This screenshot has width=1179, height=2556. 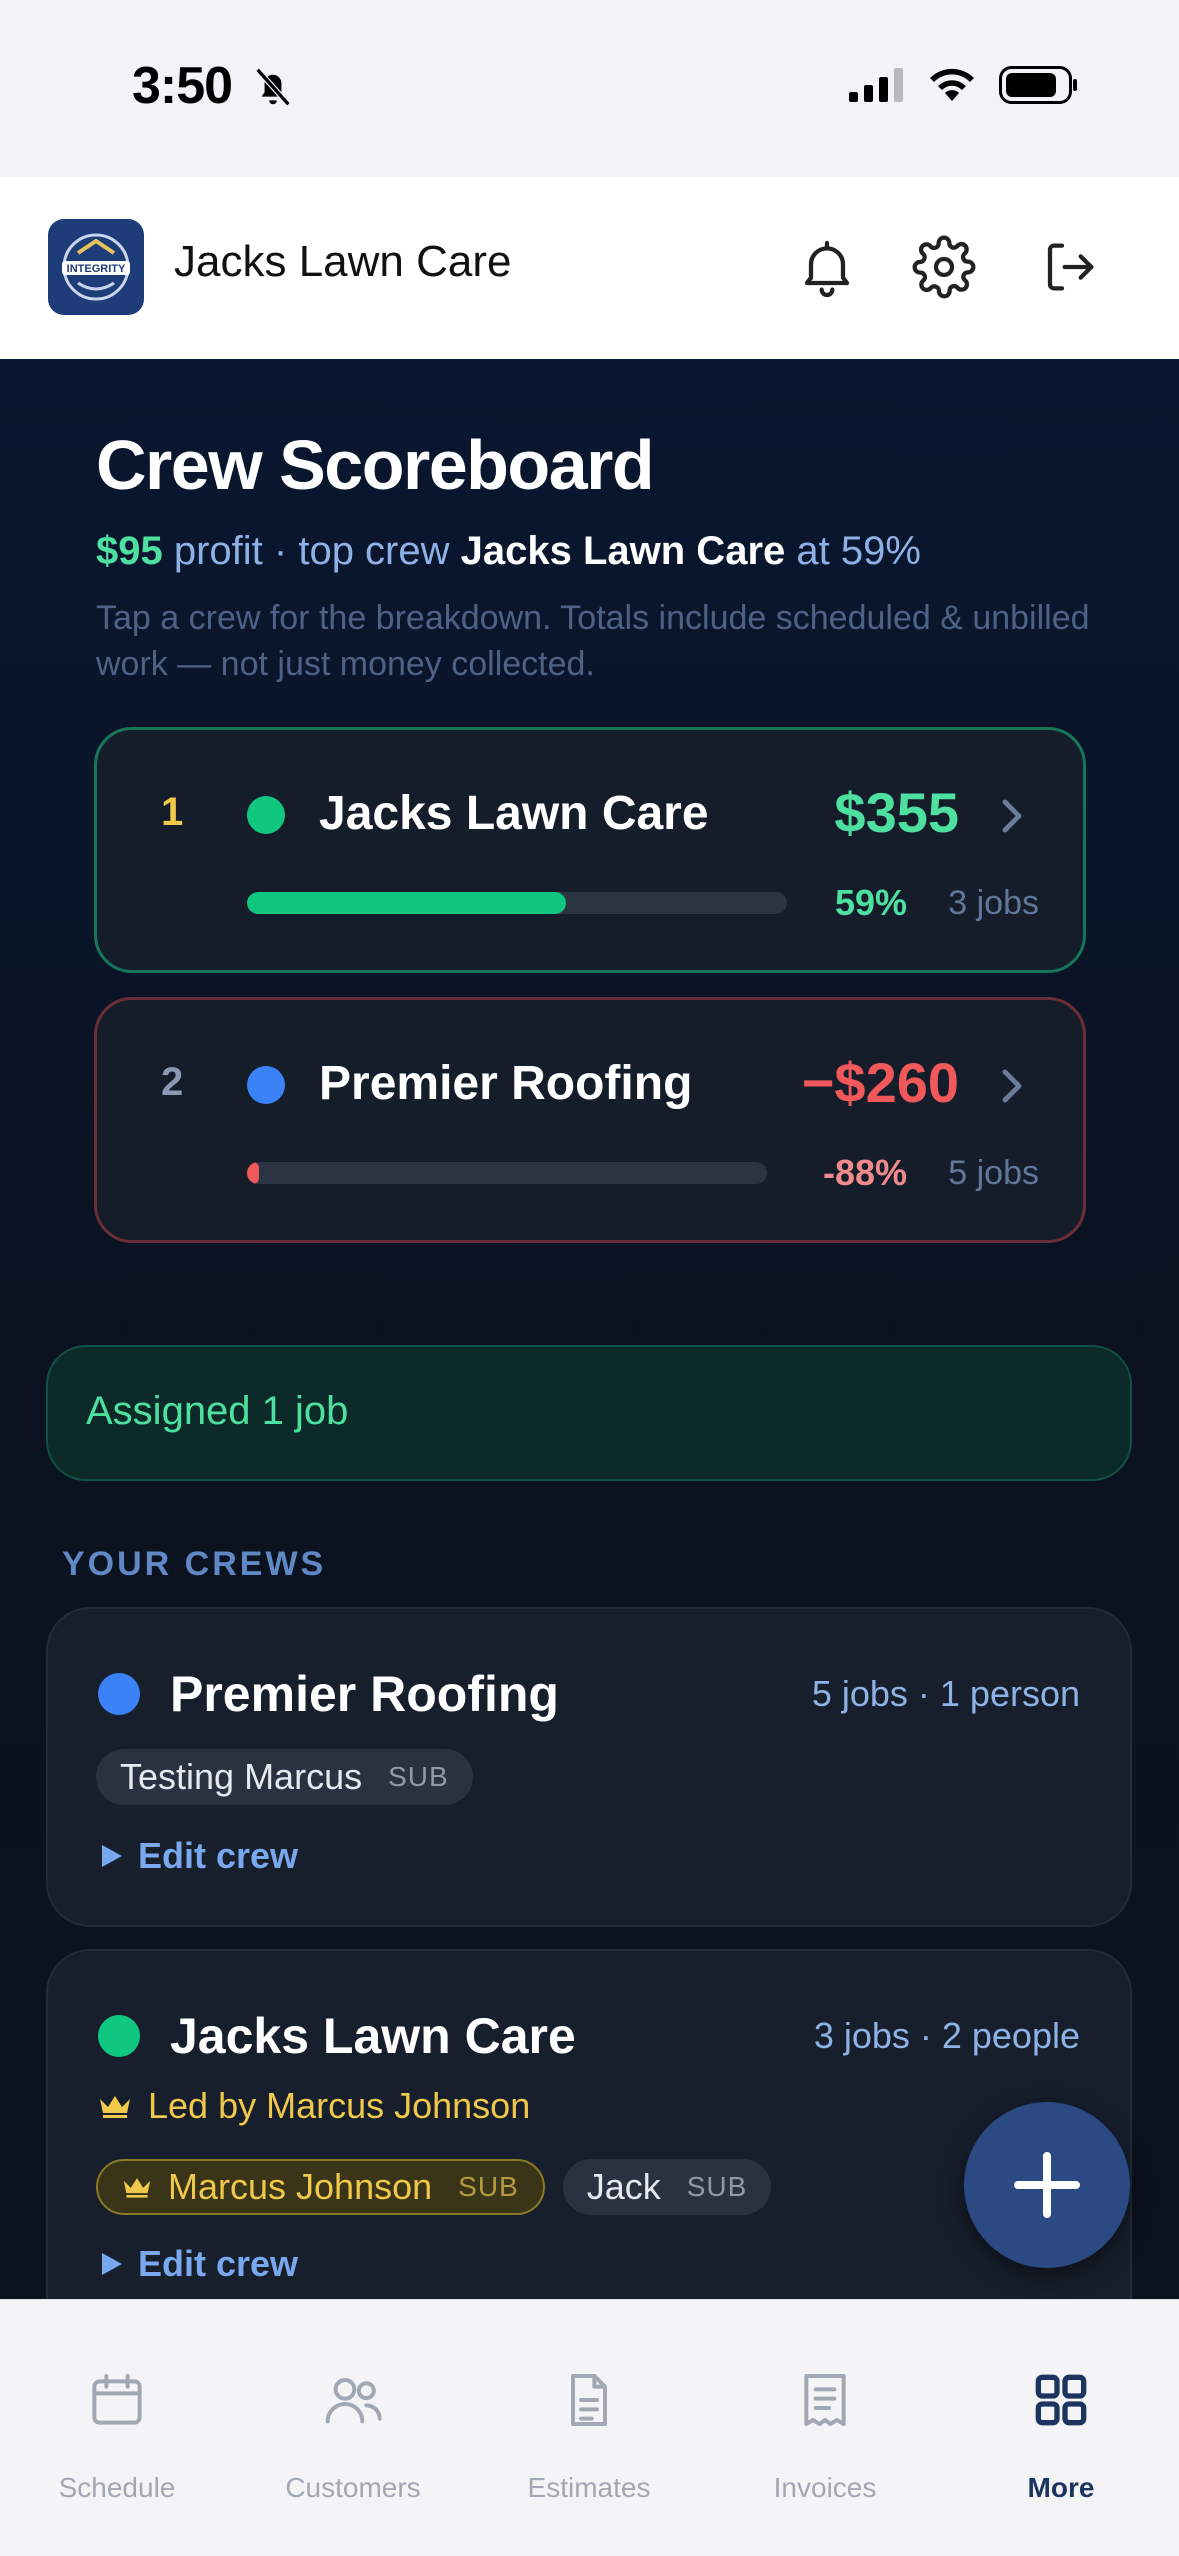 I want to click on rank-margin-percent: 59%, so click(x=870, y=902).